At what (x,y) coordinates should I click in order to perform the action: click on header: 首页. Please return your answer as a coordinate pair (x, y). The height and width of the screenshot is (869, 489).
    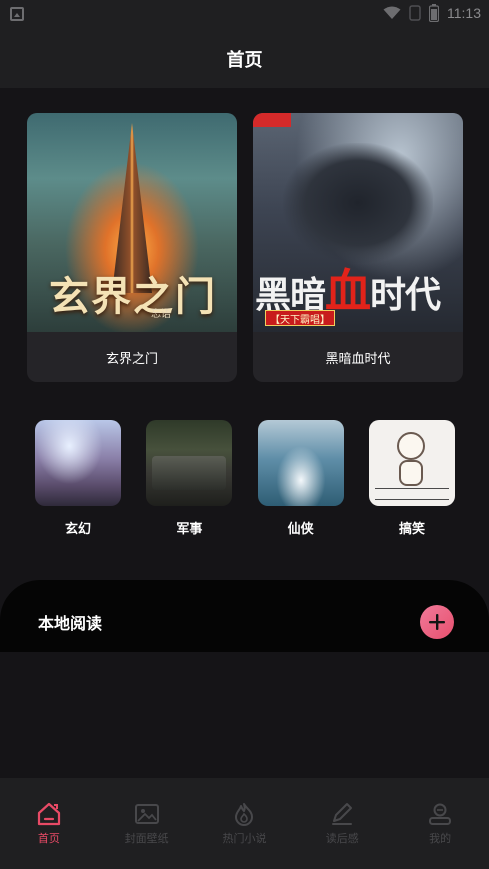
    Looking at the image, I should click on (244, 59).